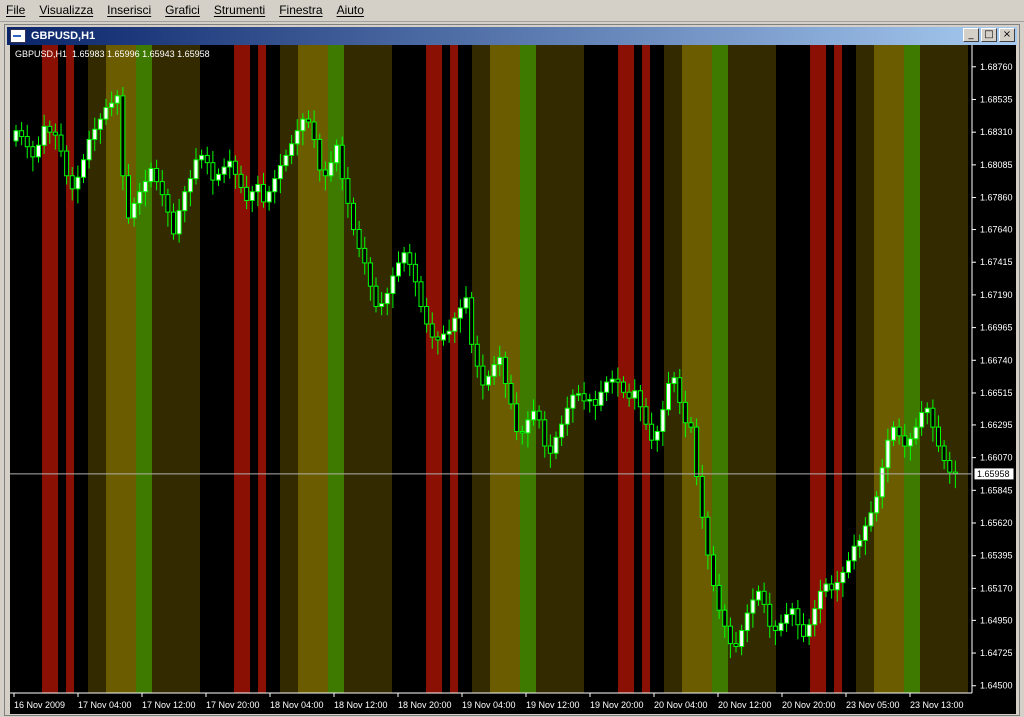 The height and width of the screenshot is (717, 1024). I want to click on time-tick-label: 23 Nov 13:00, so click(937, 705).